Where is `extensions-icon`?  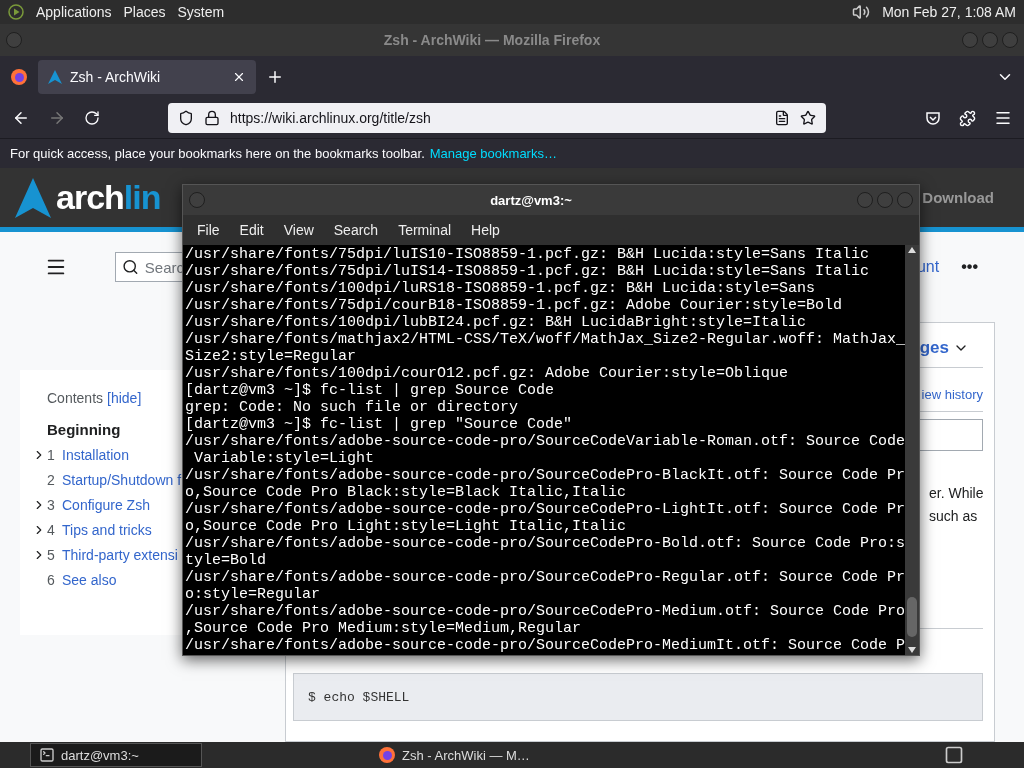
extensions-icon is located at coordinates (967, 118).